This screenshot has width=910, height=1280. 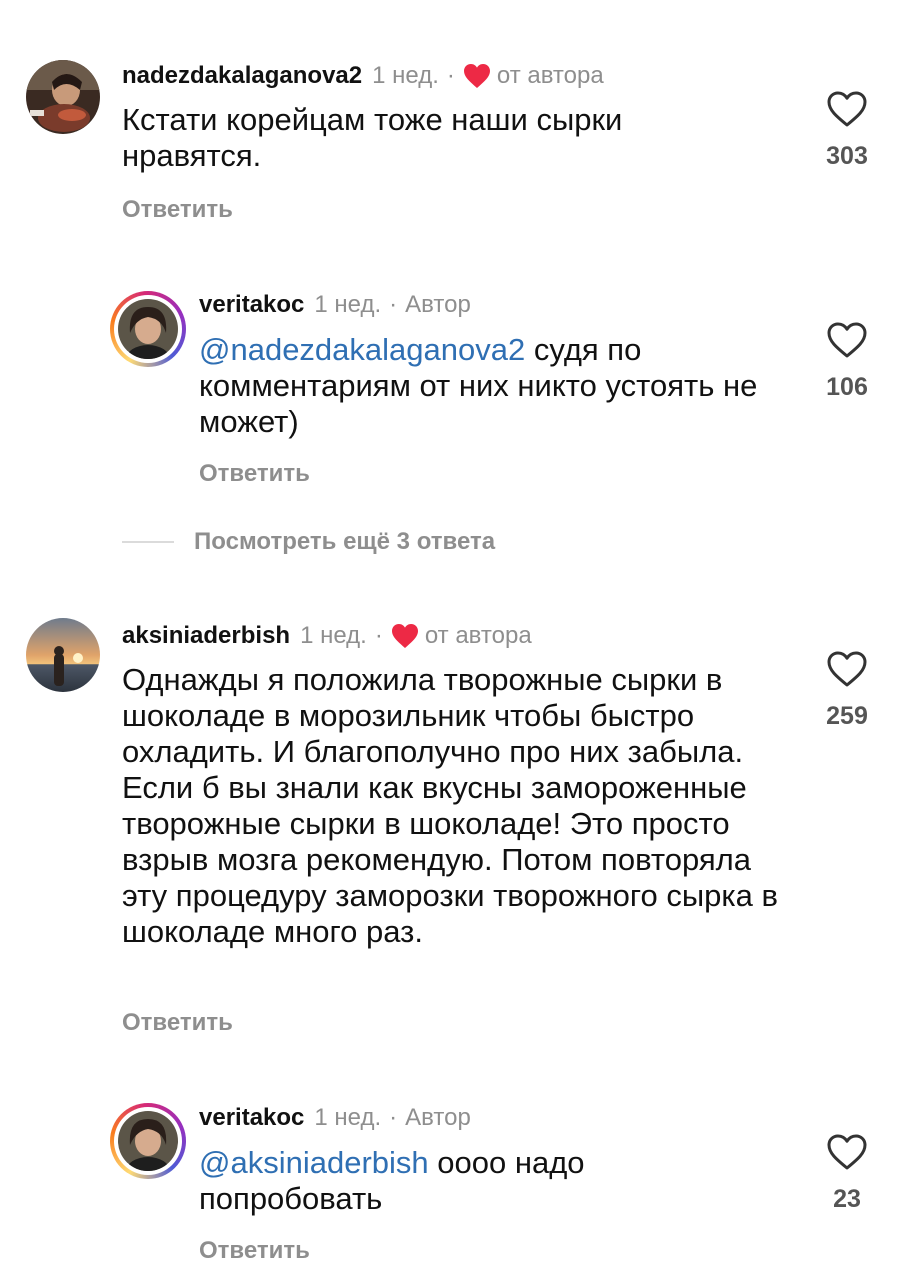 I want to click on mention-link: @nadezdakalaganova2, so click(x=362, y=349).